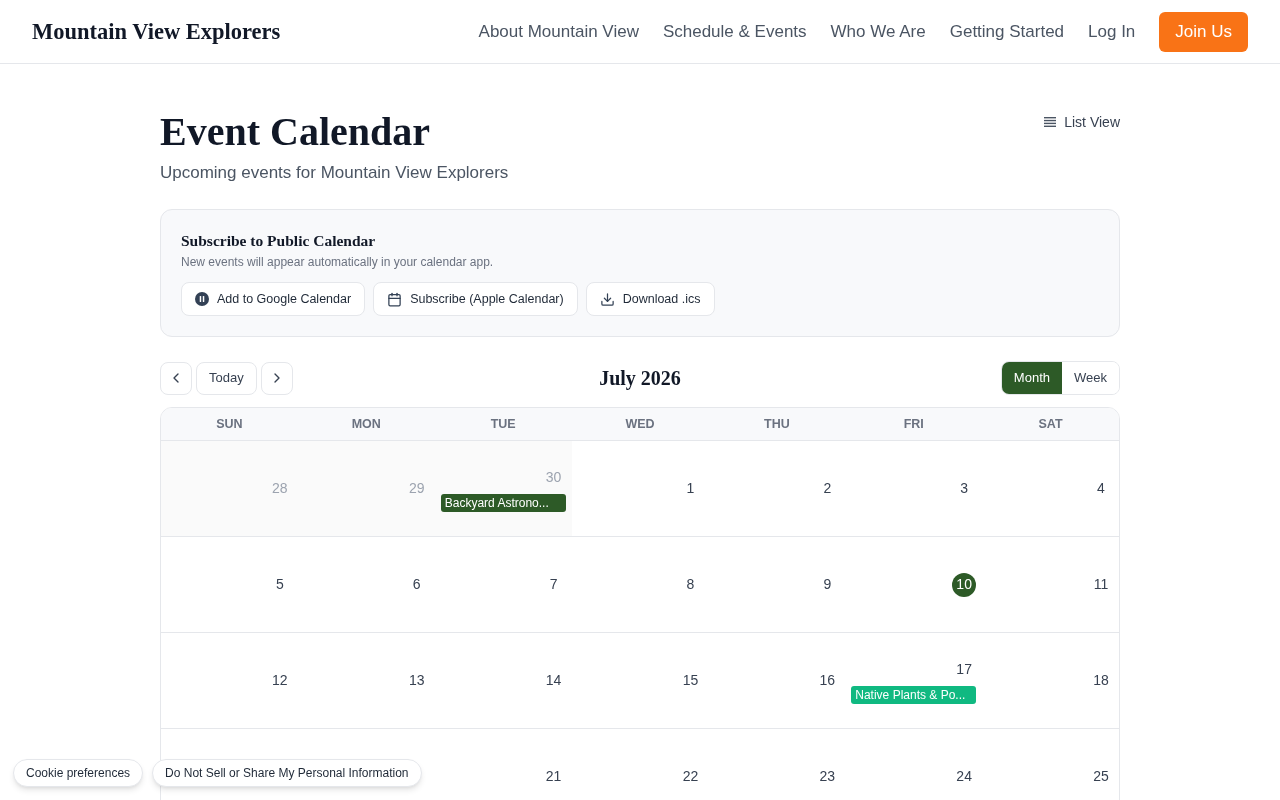 Image resolution: width=1280 pixels, height=800 pixels. I want to click on day-number: 23, so click(827, 776).